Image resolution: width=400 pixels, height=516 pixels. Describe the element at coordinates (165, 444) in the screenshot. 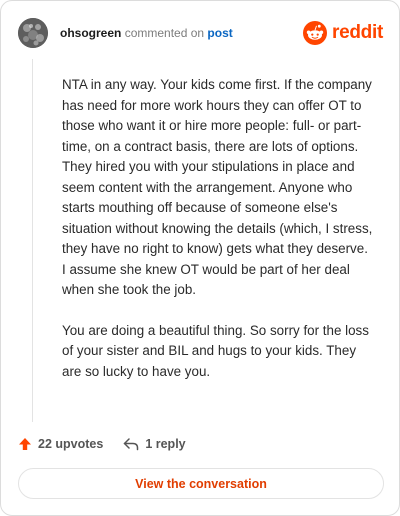

I see `reply-count: 1 reply` at that location.